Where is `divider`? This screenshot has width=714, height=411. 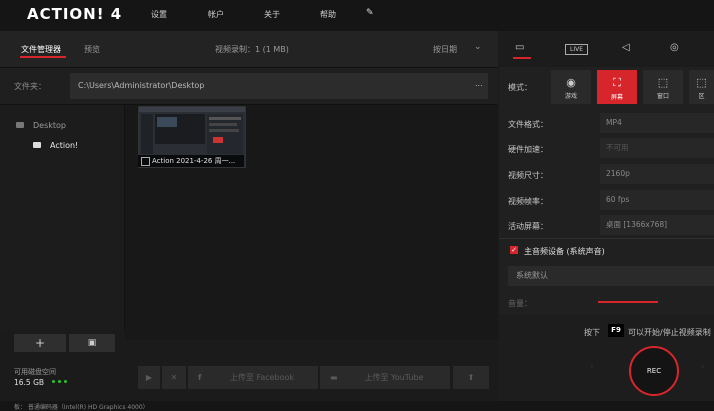 divider is located at coordinates (606, 238).